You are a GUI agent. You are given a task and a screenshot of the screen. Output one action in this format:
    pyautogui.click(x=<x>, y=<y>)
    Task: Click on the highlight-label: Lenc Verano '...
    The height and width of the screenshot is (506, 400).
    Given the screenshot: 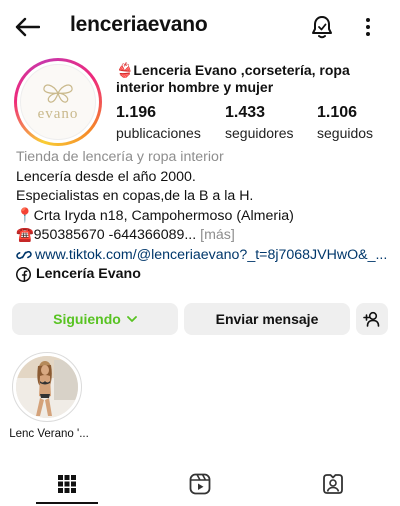 What is the action you would take?
    pyautogui.click(x=49, y=434)
    